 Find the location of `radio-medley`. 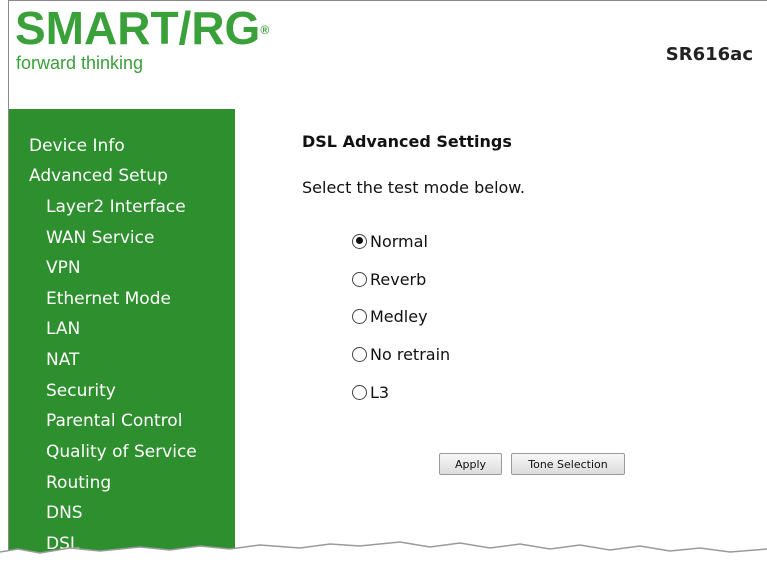

radio-medley is located at coordinates (359, 316).